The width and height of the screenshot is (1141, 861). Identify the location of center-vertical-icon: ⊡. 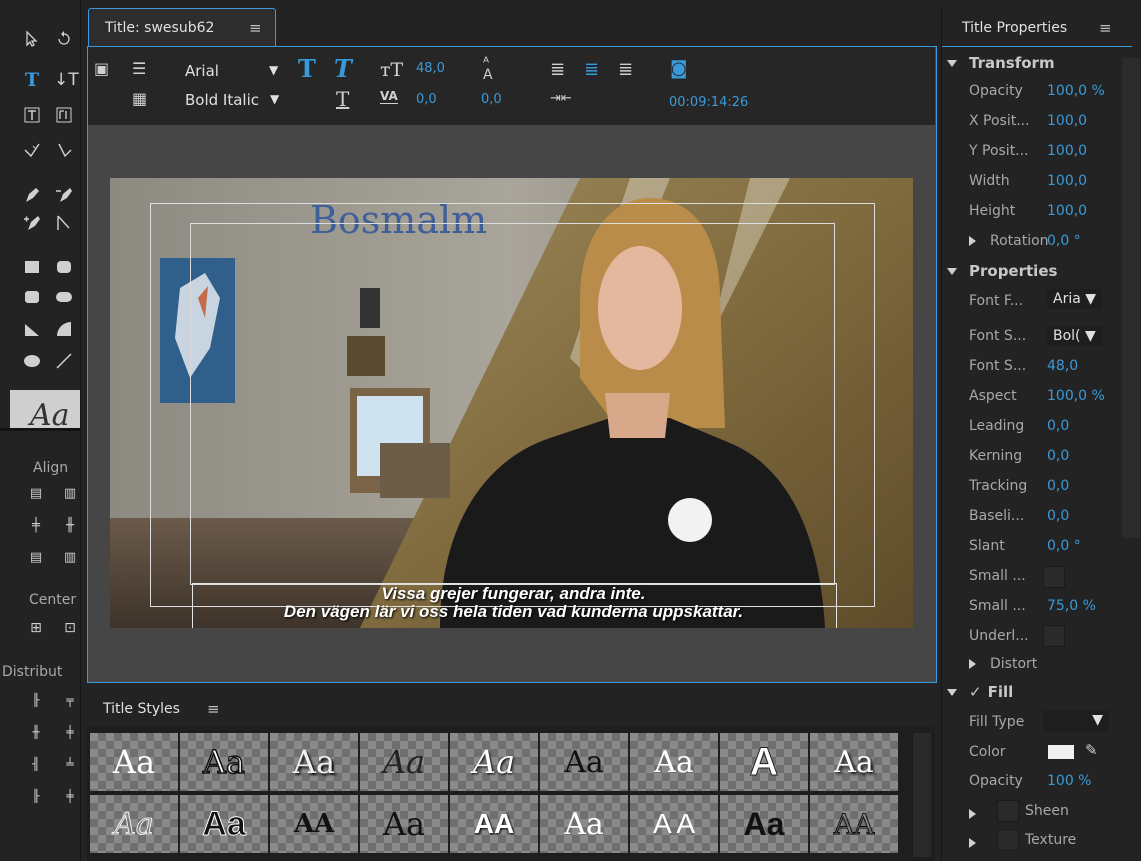
(70, 628).